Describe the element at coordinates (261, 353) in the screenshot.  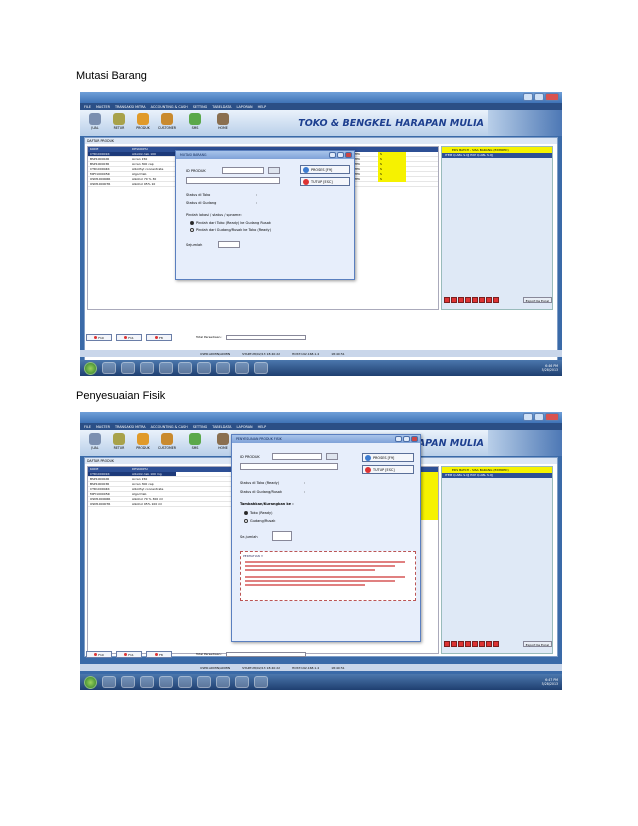
I see `status-start: START:28/02/13 18:40:22` at that location.